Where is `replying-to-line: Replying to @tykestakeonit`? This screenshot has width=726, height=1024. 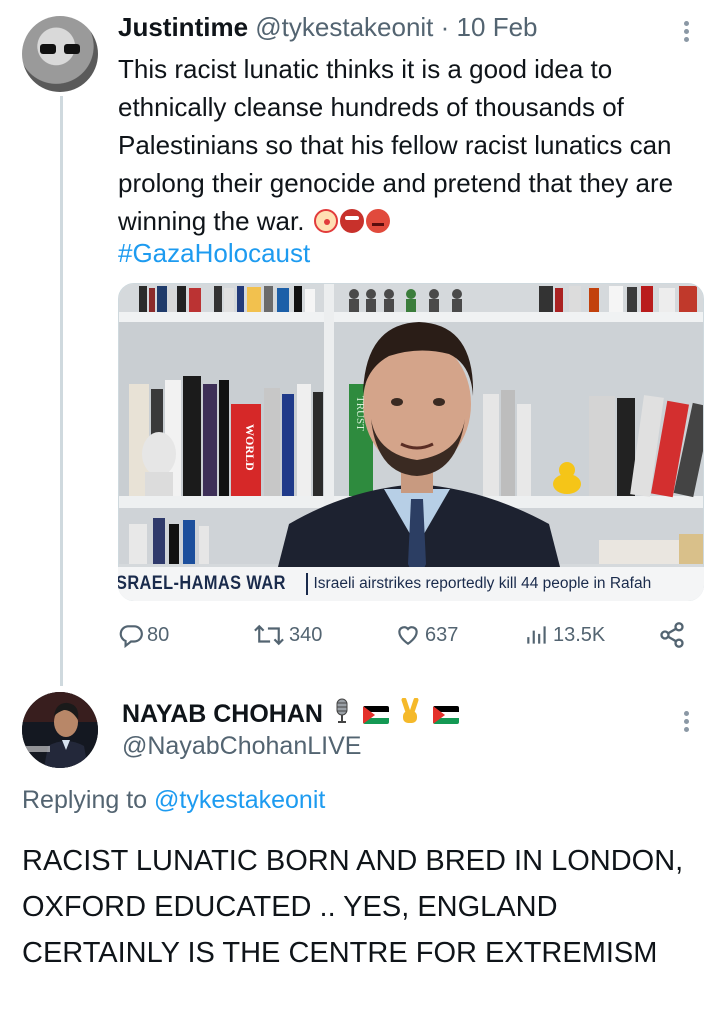
replying-to-line: Replying to @tykestakeonit is located at coordinates (173, 800).